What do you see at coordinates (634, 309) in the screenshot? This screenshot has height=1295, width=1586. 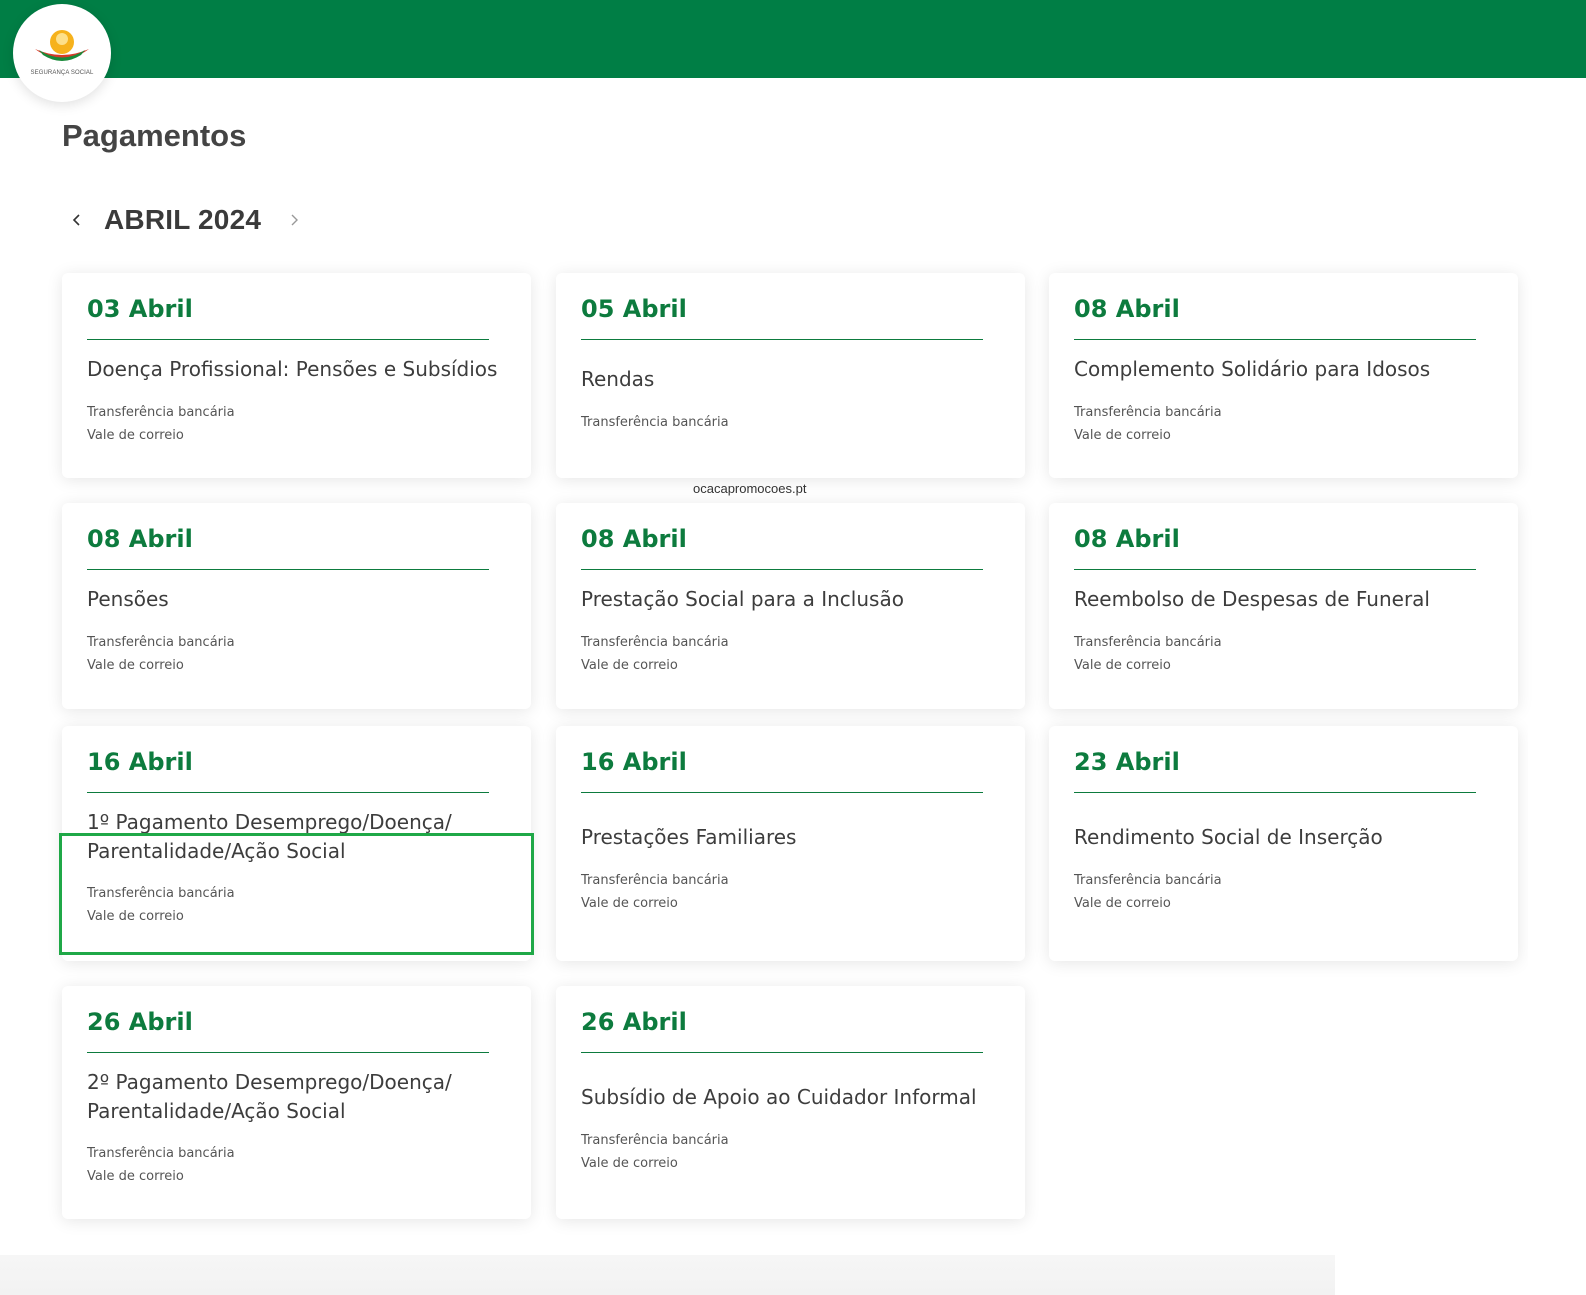 I see `payment-date: 05 Abril` at bounding box center [634, 309].